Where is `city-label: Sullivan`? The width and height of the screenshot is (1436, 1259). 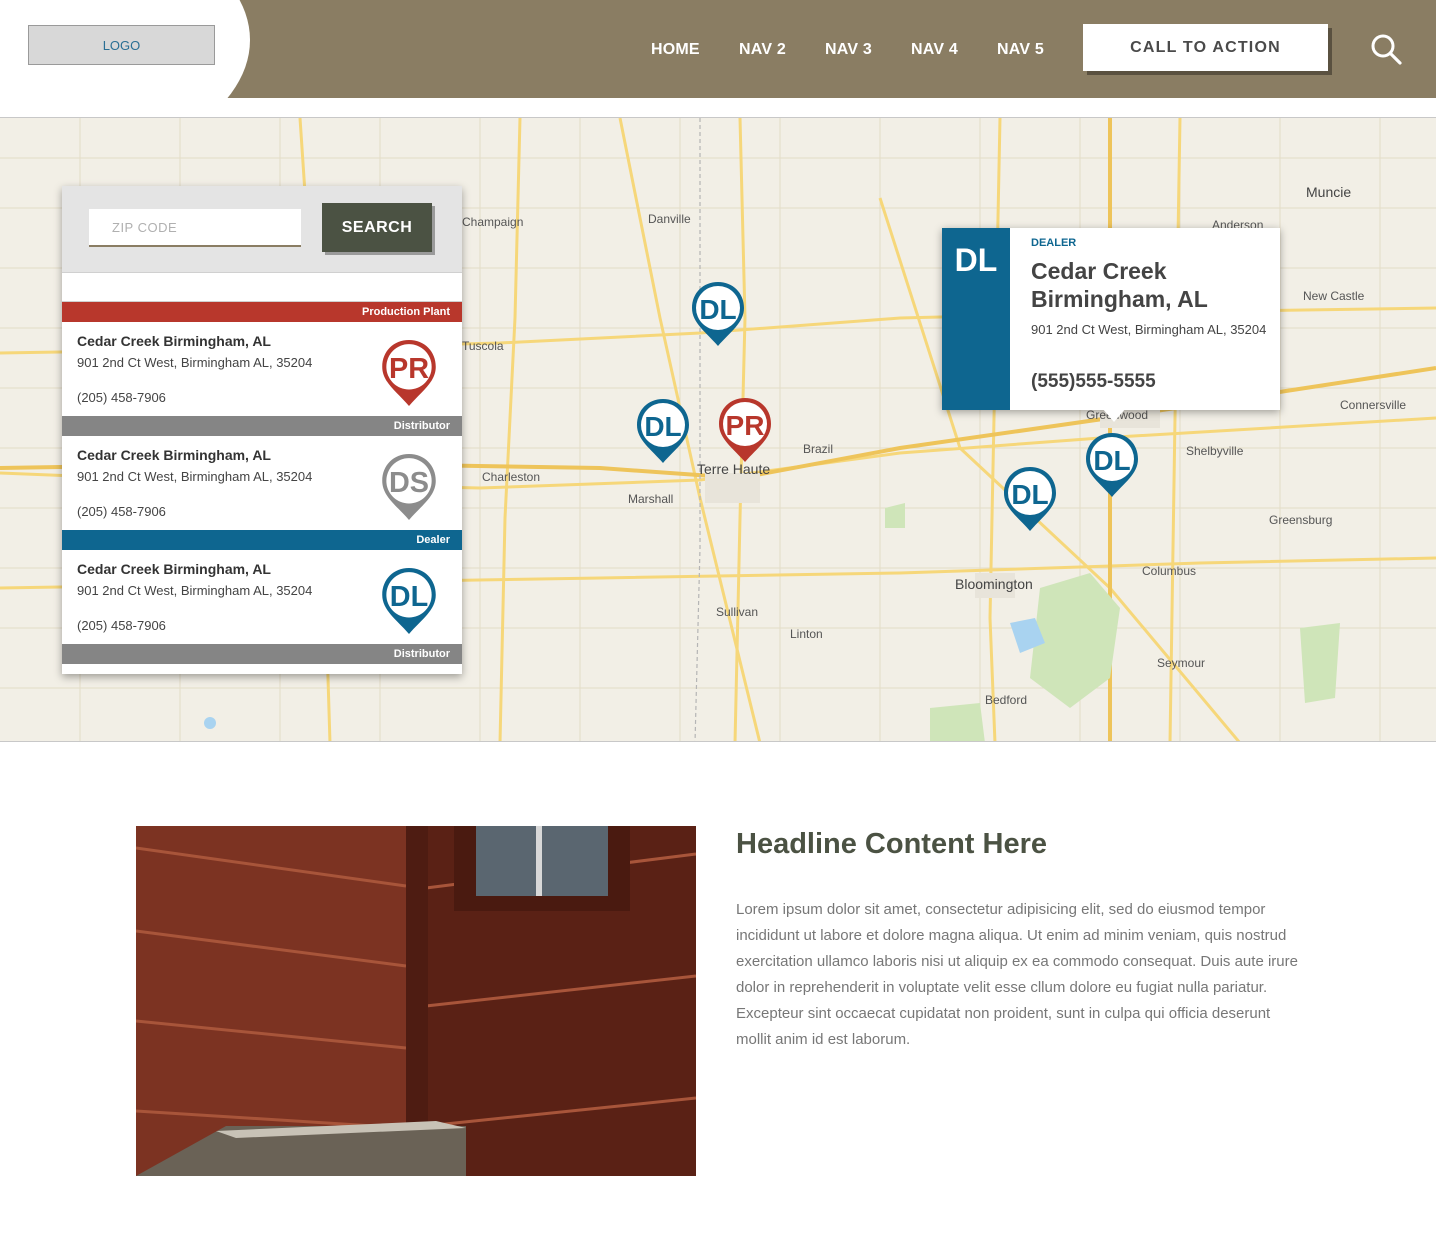
city-label: Sullivan is located at coordinates (737, 612).